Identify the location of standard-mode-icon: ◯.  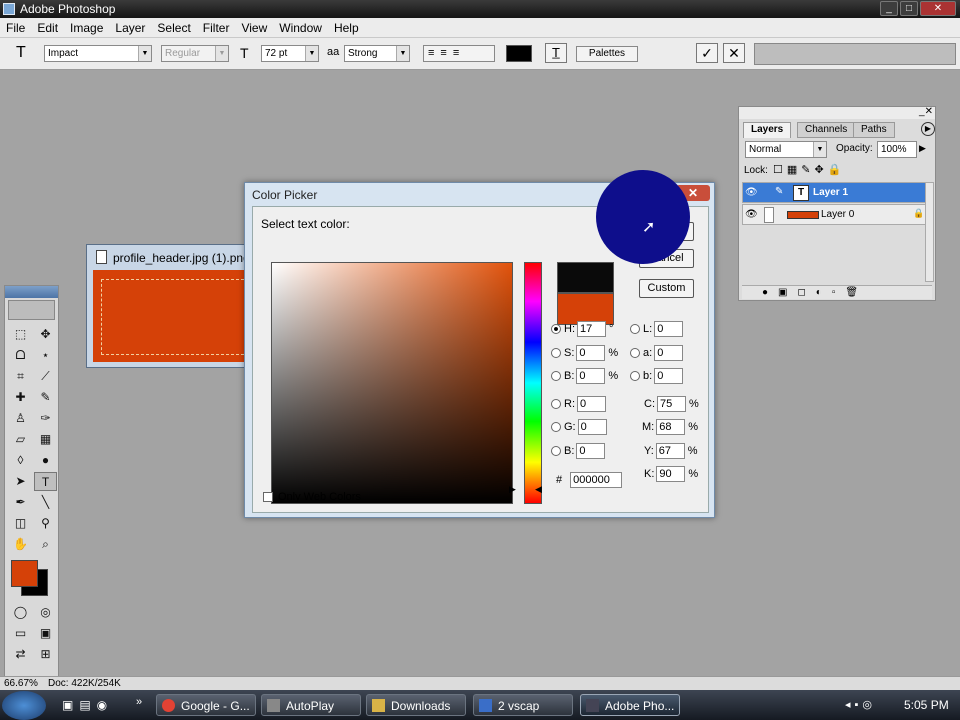
(20, 612).